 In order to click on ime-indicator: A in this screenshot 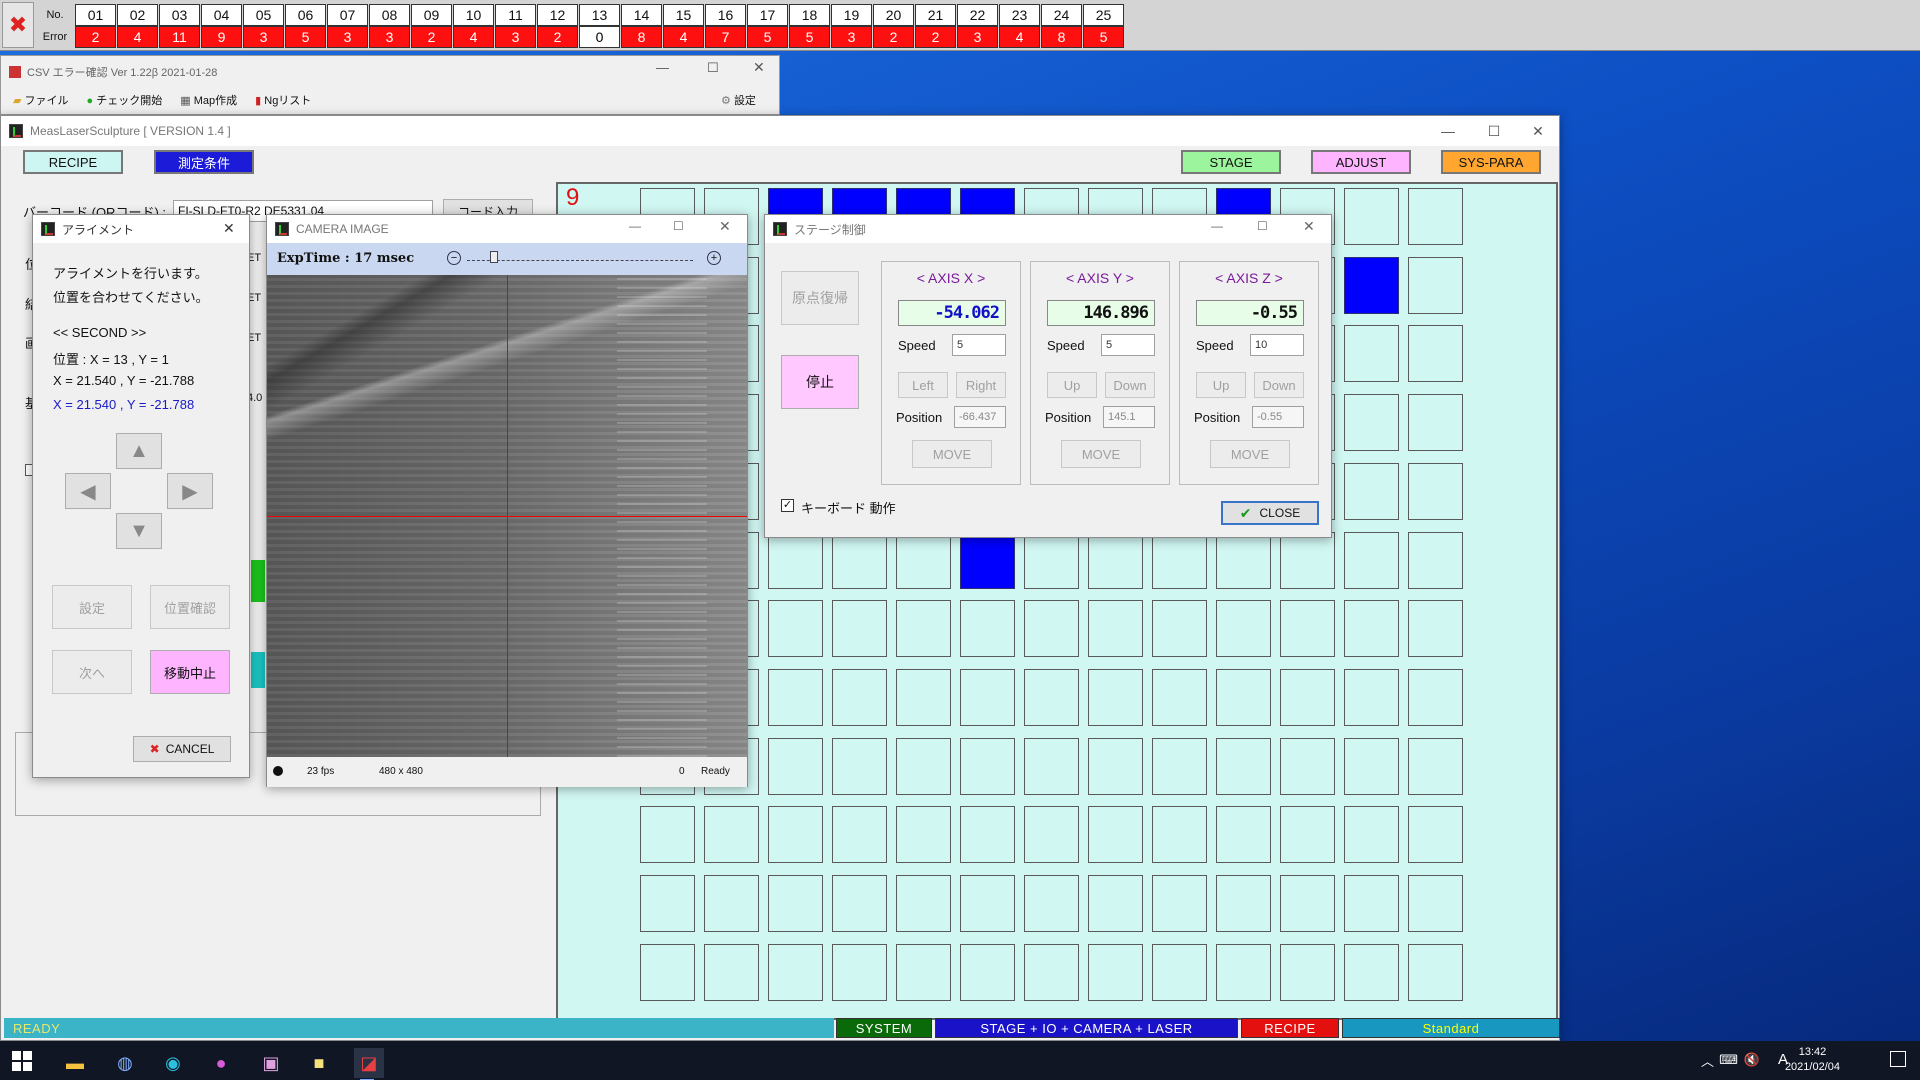, I will do `click(1783, 1059)`.